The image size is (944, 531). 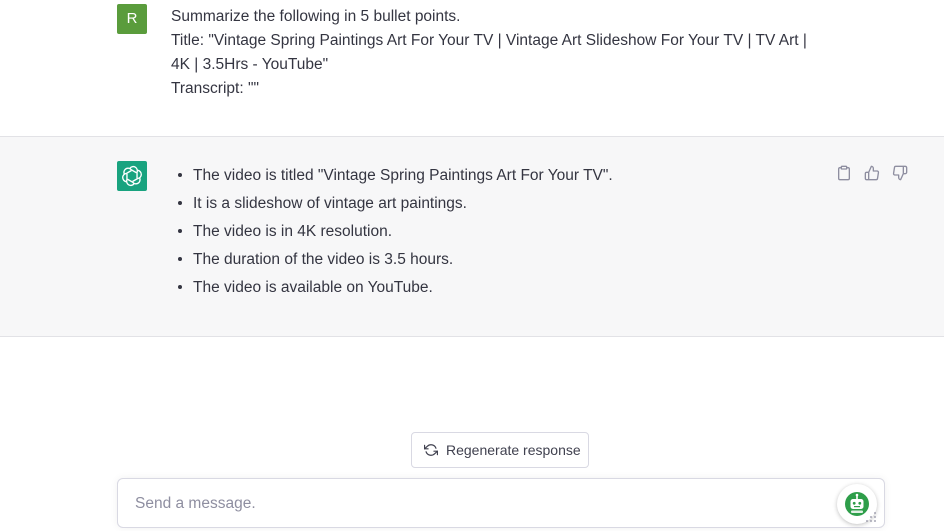 I want to click on thumbs-down-button, so click(x=900, y=173).